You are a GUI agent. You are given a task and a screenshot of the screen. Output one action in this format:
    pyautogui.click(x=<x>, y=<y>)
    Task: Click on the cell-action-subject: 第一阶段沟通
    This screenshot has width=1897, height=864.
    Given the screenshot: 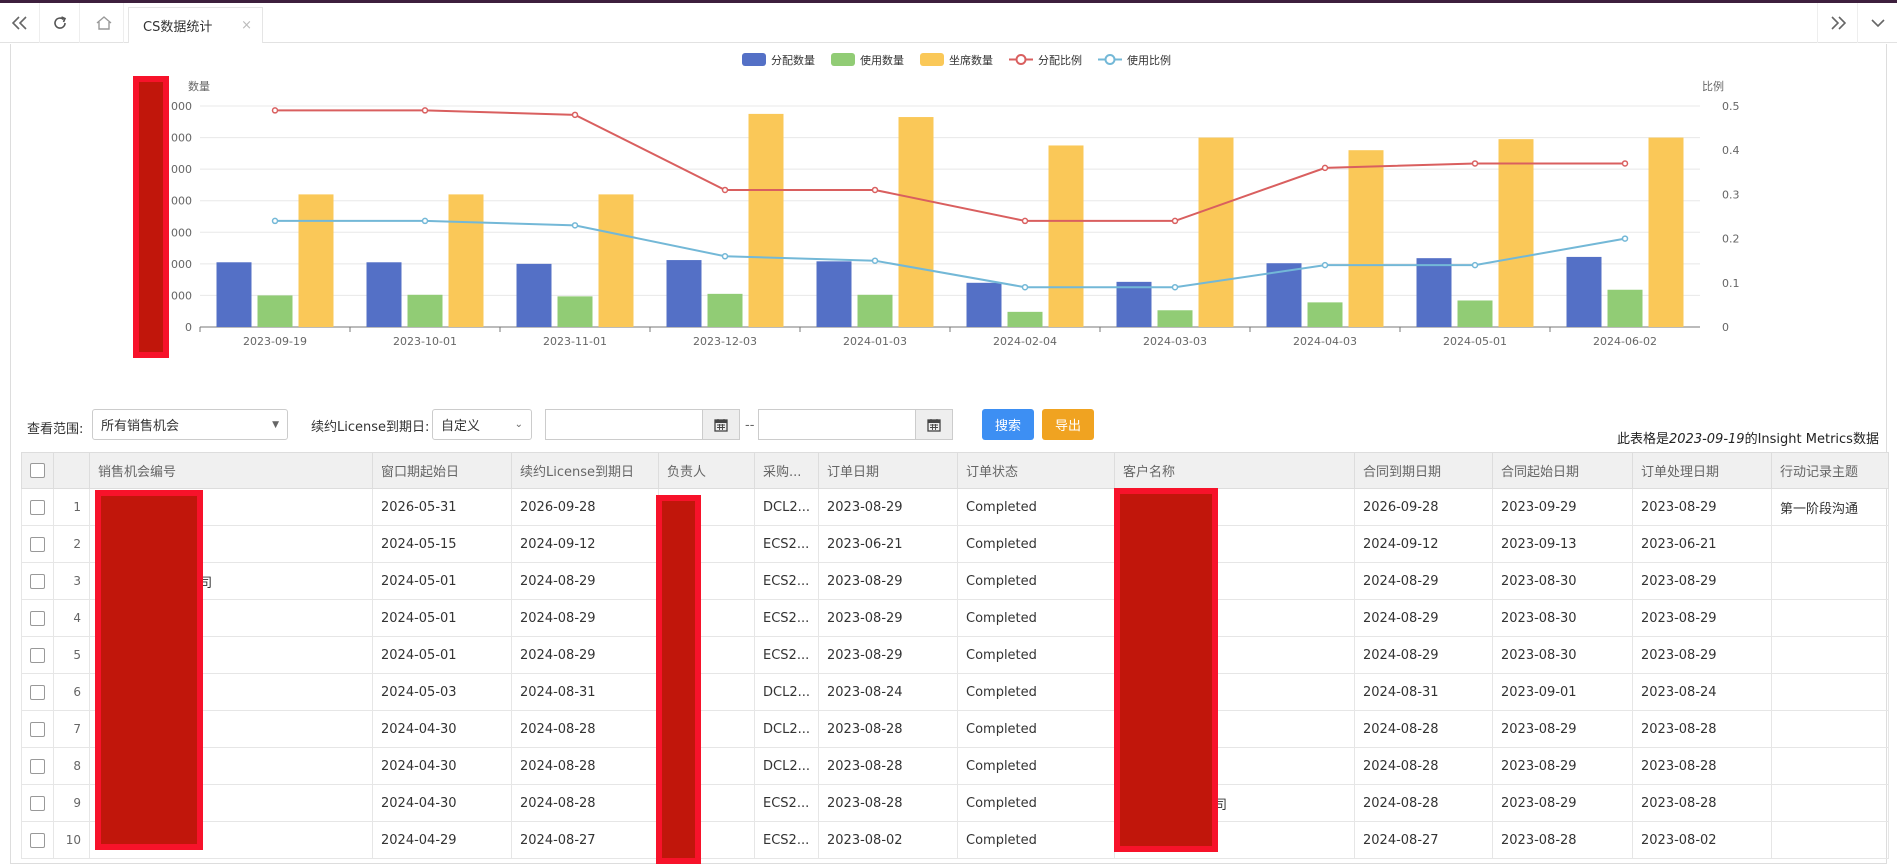 What is the action you would take?
    pyautogui.click(x=1830, y=507)
    